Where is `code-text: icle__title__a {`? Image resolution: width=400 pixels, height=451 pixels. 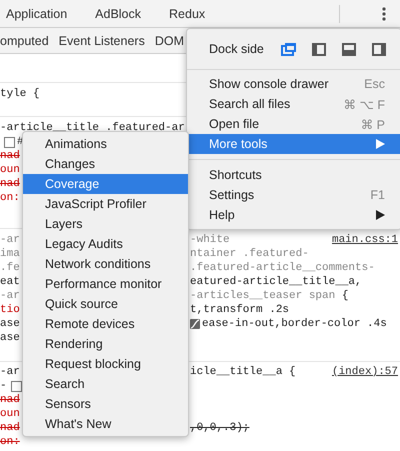 code-text: icle__title__a { is located at coordinates (243, 372).